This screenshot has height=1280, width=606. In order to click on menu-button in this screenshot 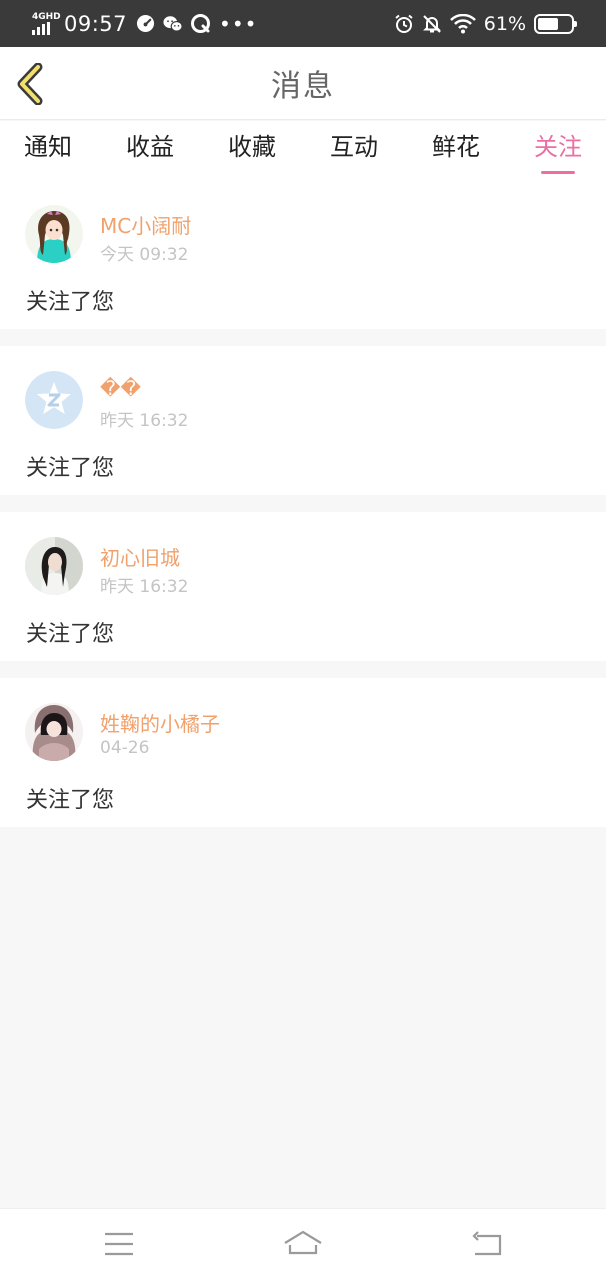, I will do `click(119, 1244)`.